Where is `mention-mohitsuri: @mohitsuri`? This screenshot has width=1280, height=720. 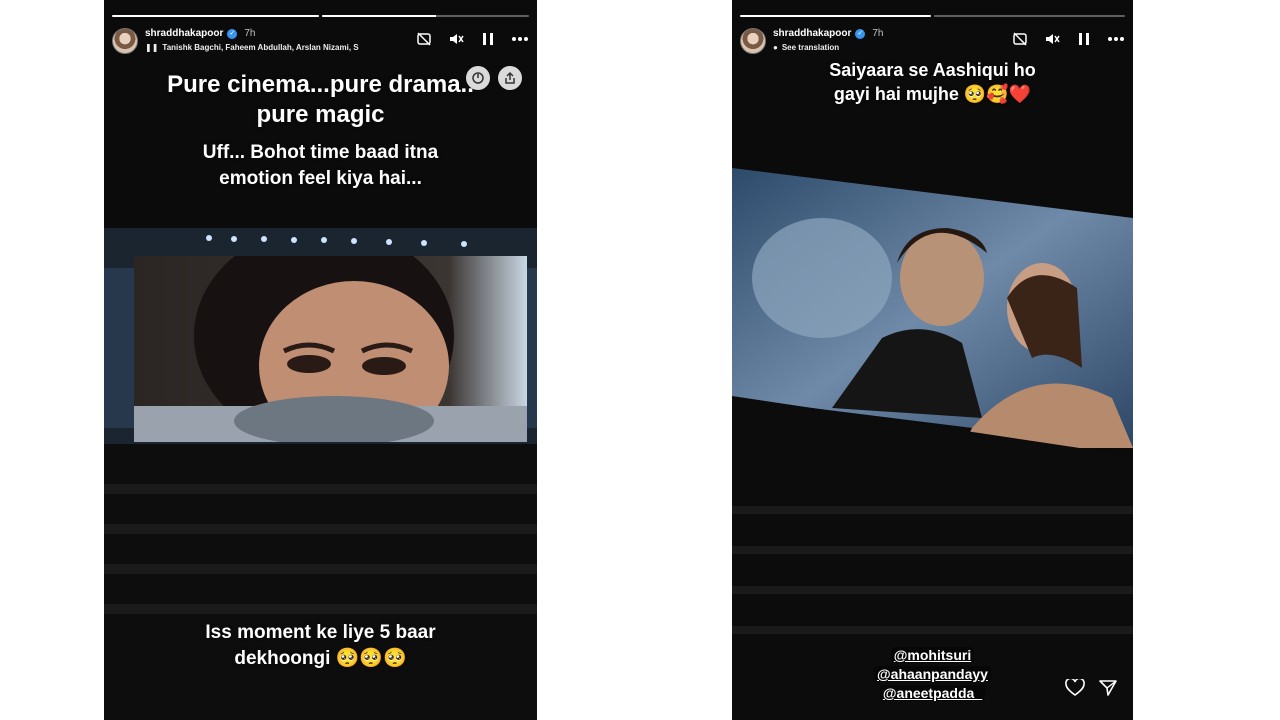
mention-mohitsuri: @mohitsuri is located at coordinates (932, 655).